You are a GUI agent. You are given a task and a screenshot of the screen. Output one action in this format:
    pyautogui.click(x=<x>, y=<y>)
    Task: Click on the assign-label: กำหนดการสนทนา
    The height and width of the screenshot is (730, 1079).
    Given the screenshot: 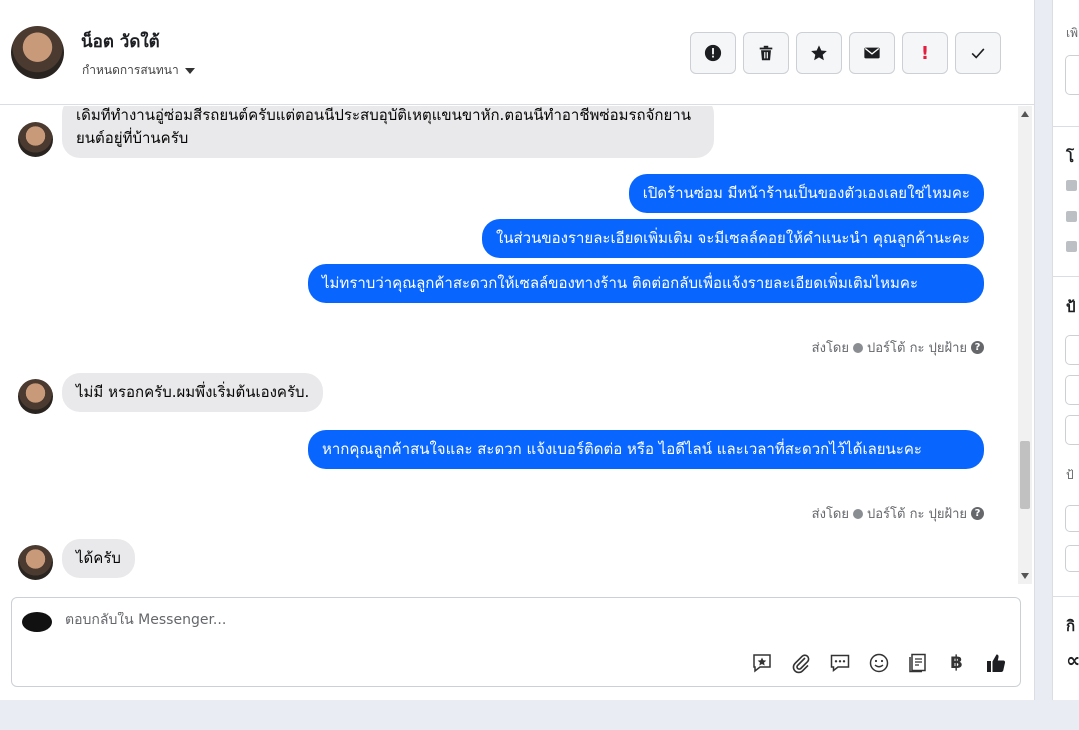 What is the action you would take?
    pyautogui.click(x=130, y=70)
    